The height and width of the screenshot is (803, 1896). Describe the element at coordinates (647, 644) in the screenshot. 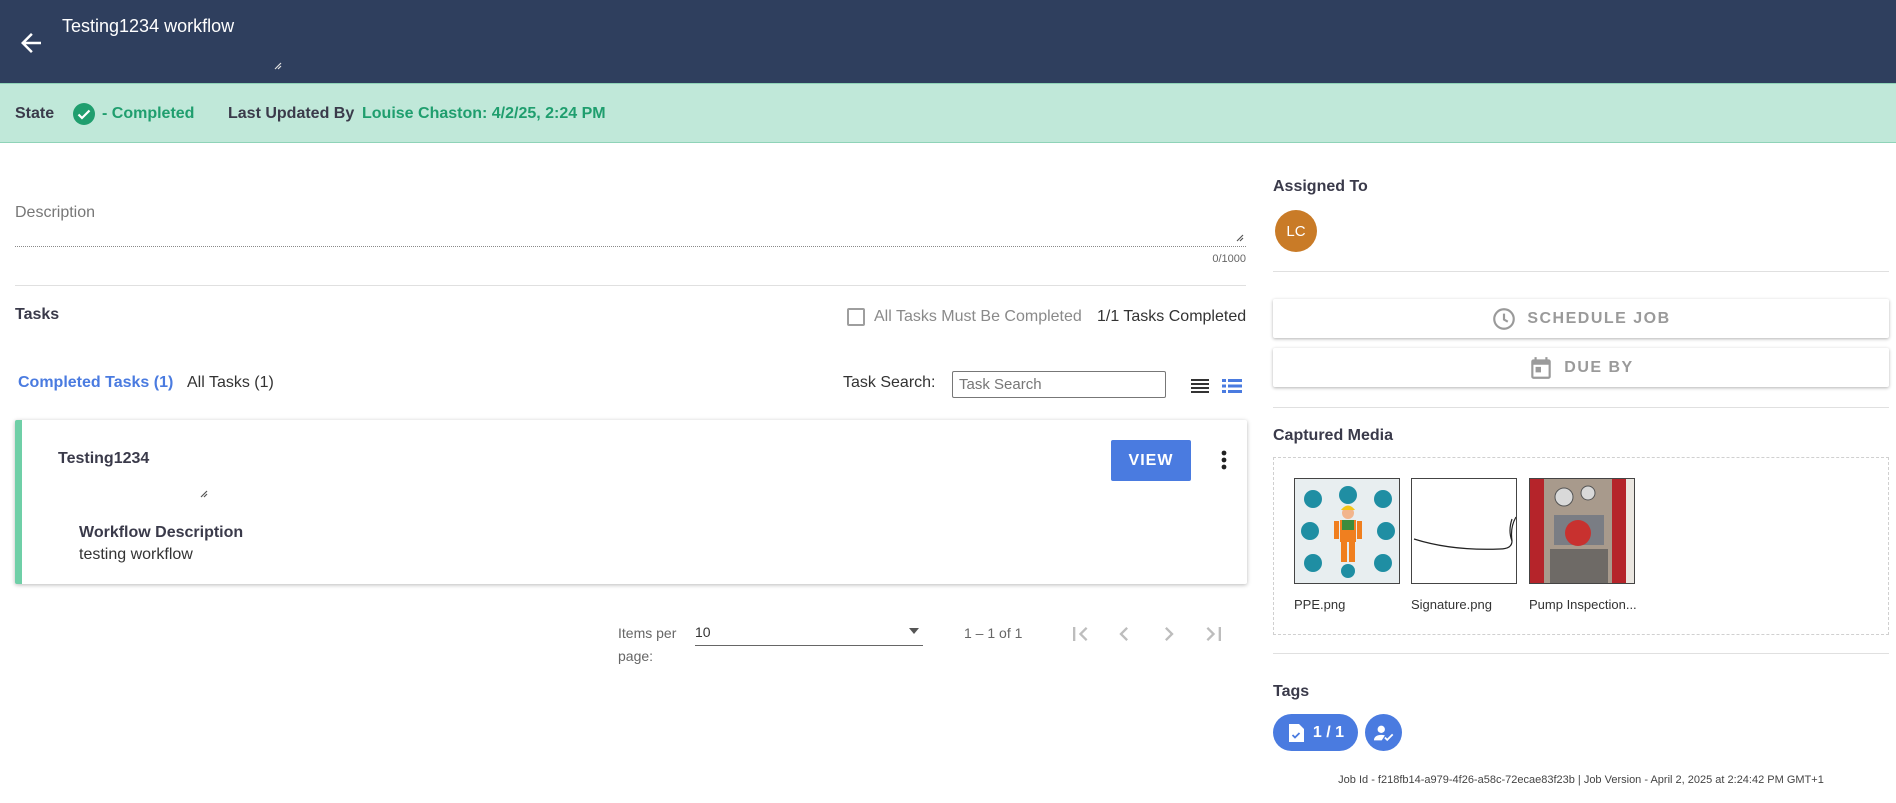

I see `items-per-page-label: Items per page:` at that location.